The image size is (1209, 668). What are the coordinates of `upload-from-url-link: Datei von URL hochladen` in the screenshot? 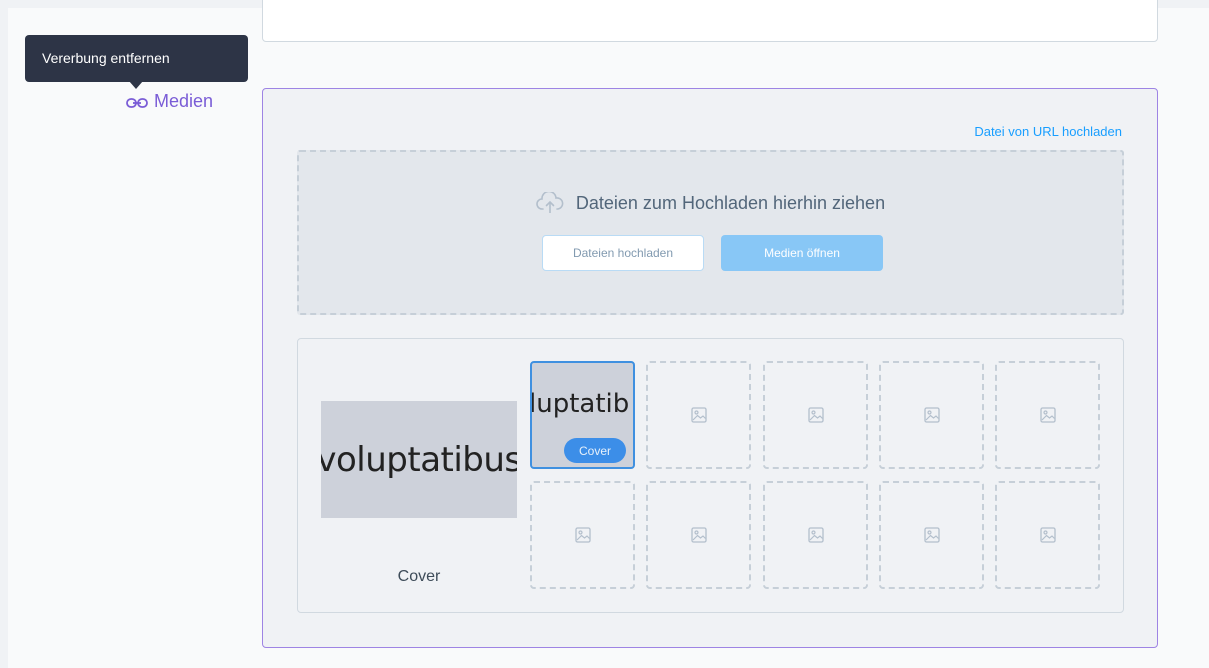 It's located at (1048, 131).